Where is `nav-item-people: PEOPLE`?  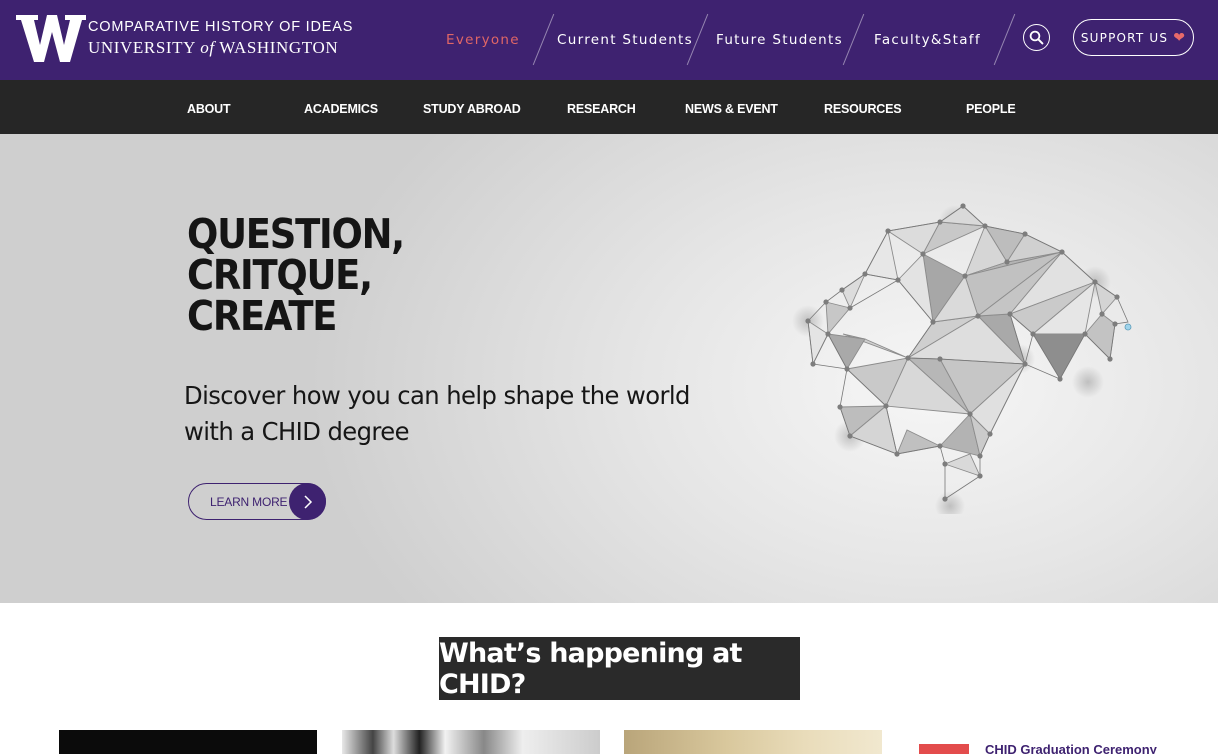 nav-item-people: PEOPLE is located at coordinates (991, 107).